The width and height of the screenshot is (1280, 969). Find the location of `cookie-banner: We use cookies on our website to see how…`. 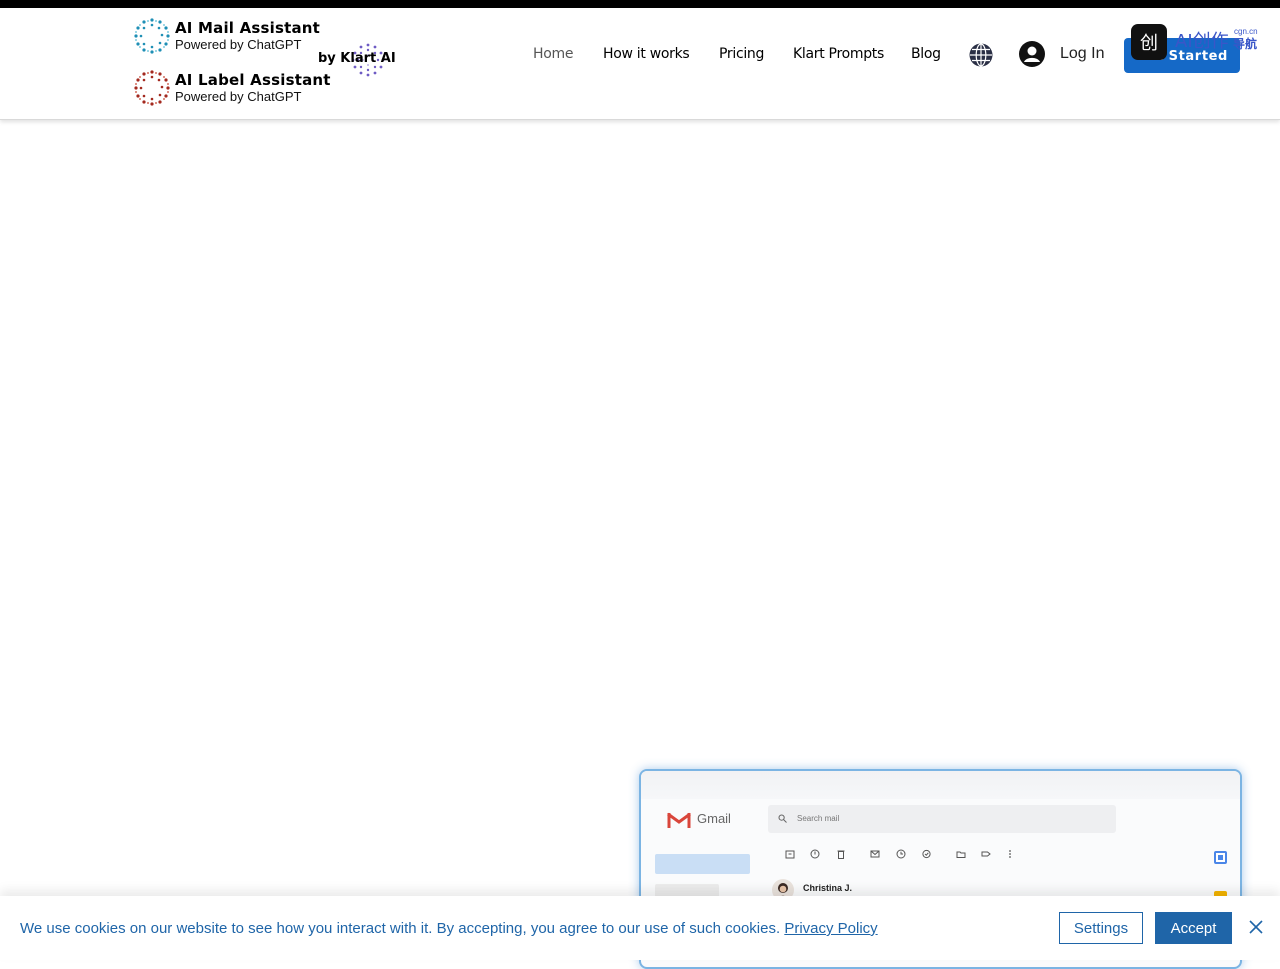

cookie-banner: We use cookies on our website to see how… is located at coordinates (640, 928).